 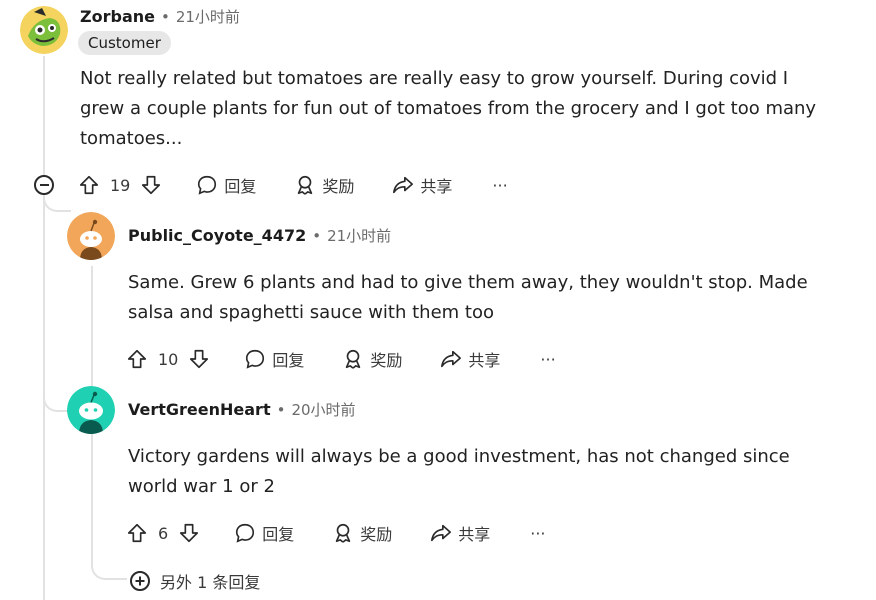 I want to click on plus-circle-icon, so click(x=140, y=581).